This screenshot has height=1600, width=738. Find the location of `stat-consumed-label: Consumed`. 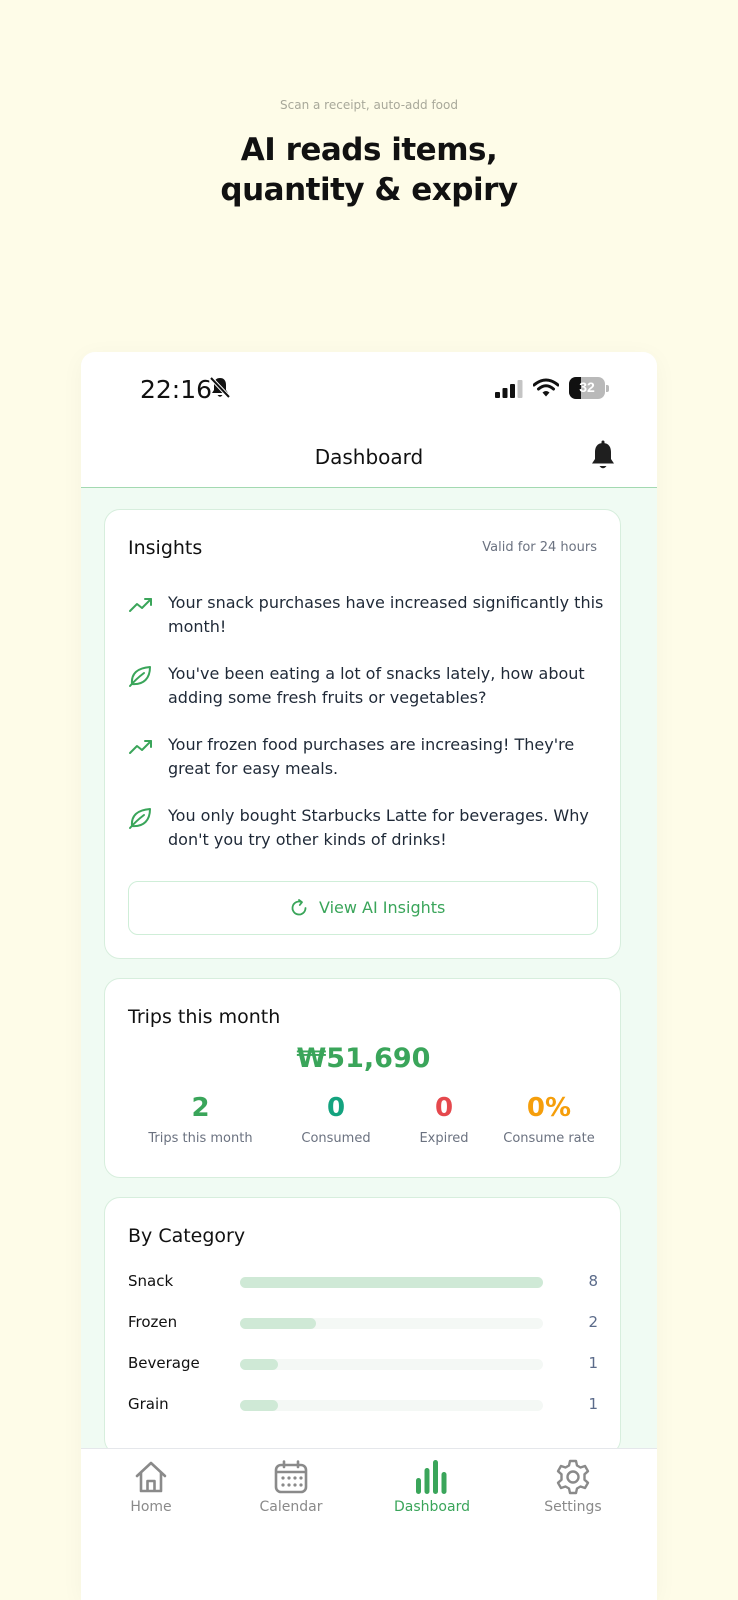

stat-consumed-label: Consumed is located at coordinates (336, 1138).